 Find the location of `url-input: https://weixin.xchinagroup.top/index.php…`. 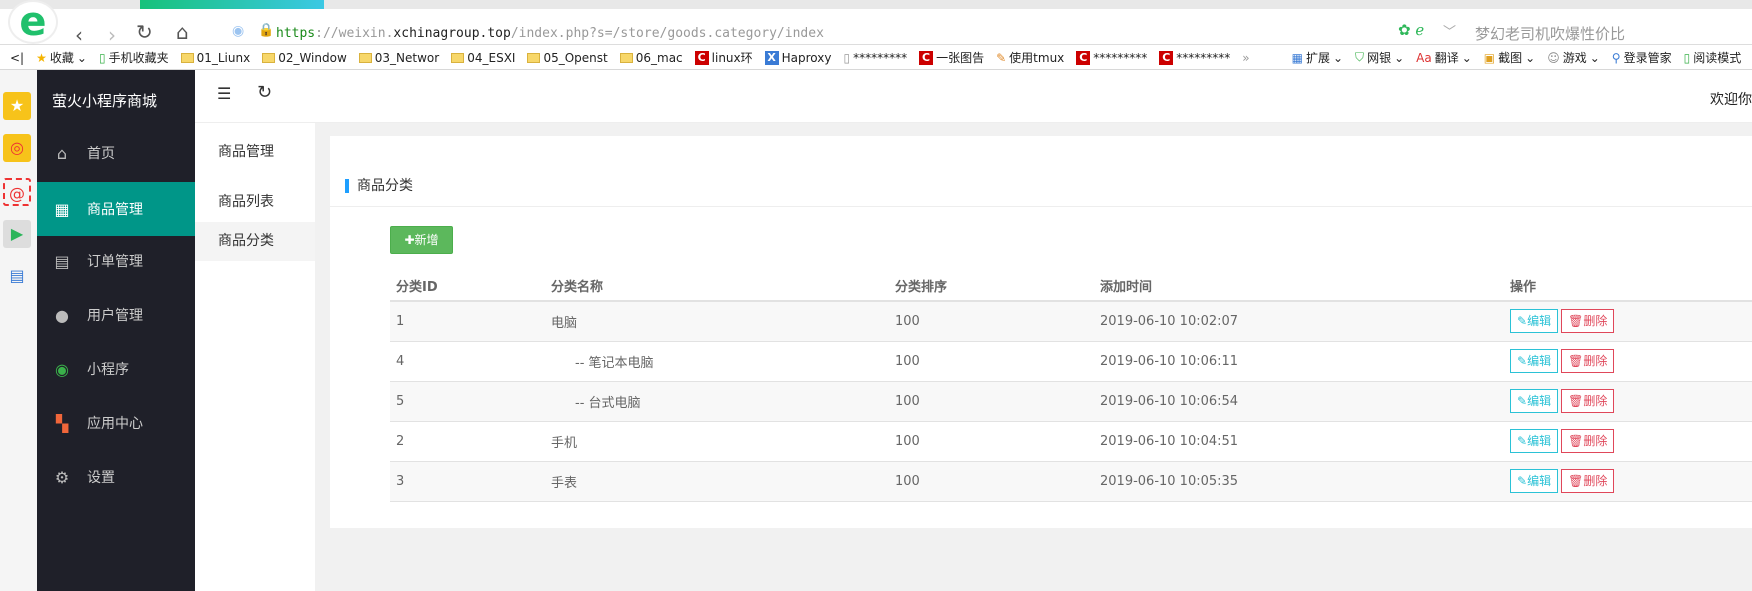

url-input: https://weixin.xchinagroup.top/index.php… is located at coordinates (550, 33).